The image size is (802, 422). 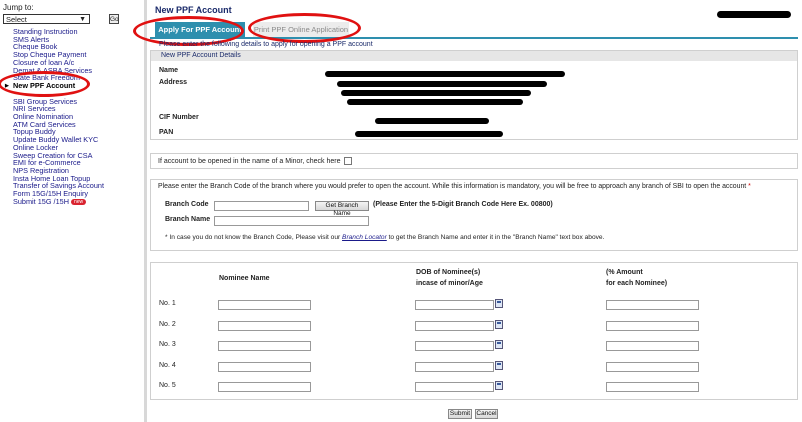 What do you see at coordinates (78, 201) in the screenshot?
I see `new-badge: new` at bounding box center [78, 201].